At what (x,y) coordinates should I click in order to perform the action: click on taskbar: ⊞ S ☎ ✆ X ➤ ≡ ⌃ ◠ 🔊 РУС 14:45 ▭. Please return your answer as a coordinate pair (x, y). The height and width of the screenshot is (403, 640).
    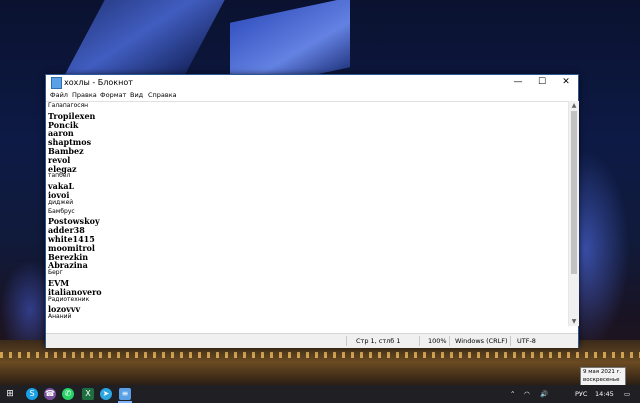
    Looking at the image, I should click on (320, 394).